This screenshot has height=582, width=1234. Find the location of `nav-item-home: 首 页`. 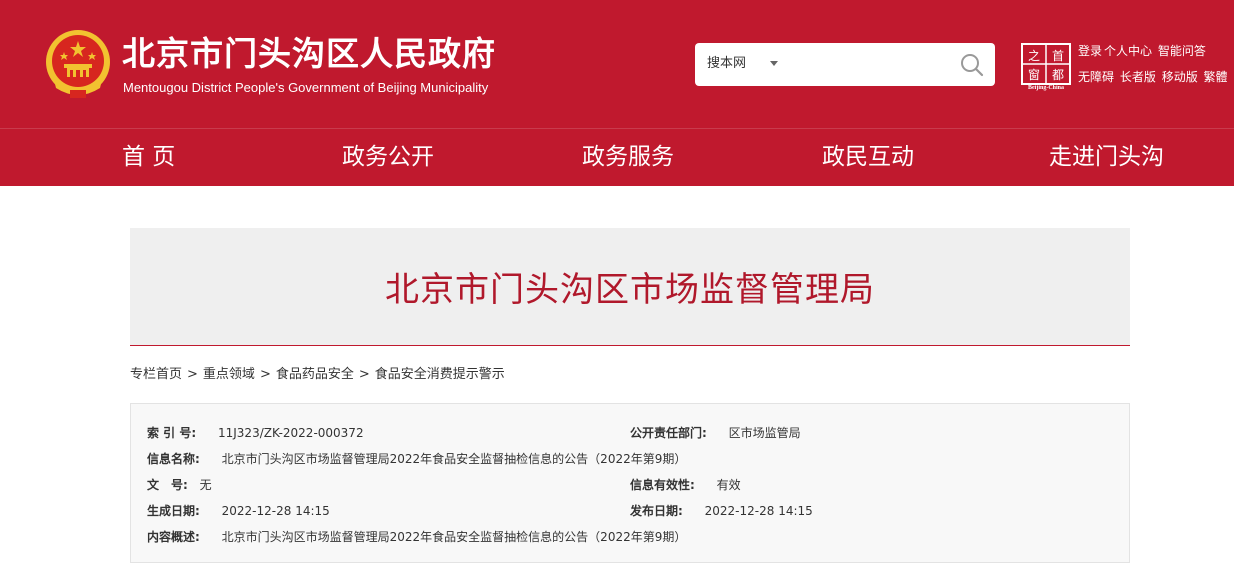

nav-item-home: 首 页 is located at coordinates (148, 157).